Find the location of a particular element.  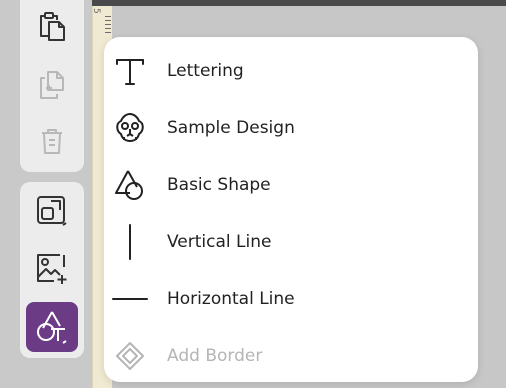

menu-item-label: Basic Shape is located at coordinates (219, 184).